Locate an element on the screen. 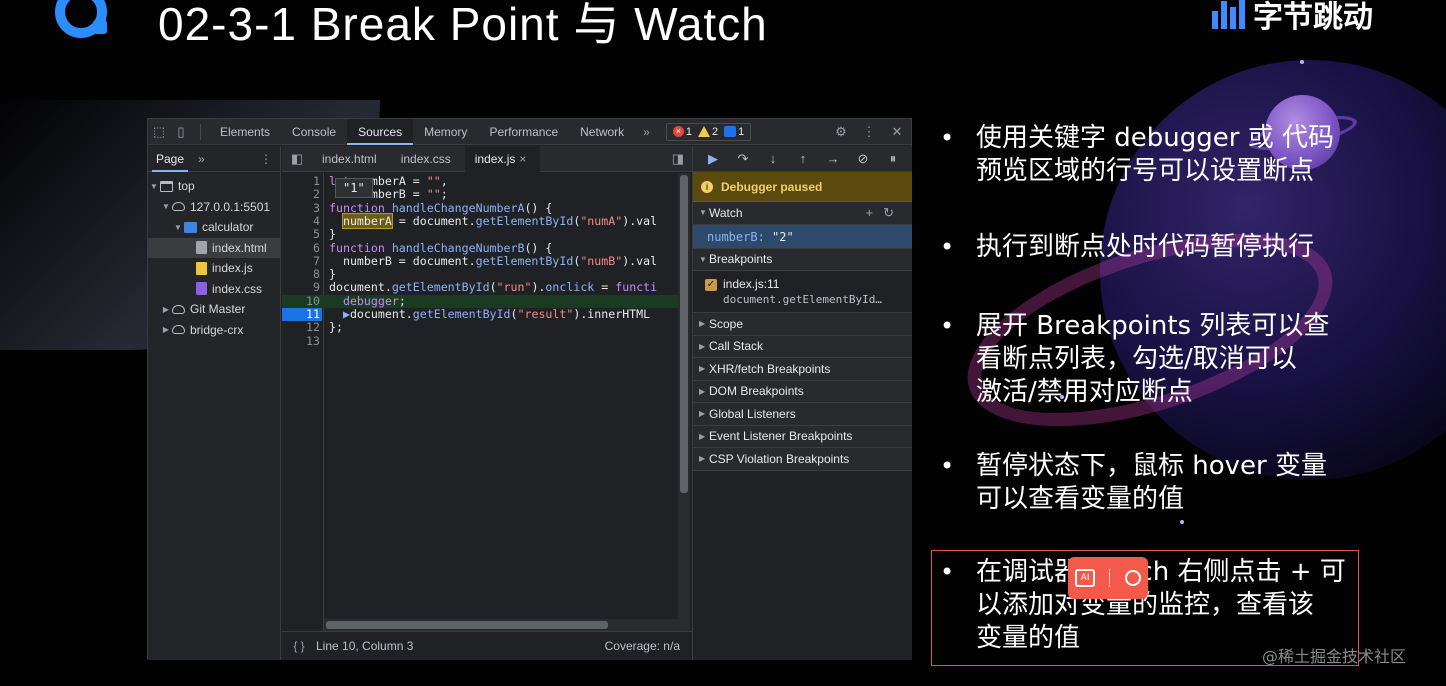 This screenshot has width=1446, height=686. editor-tab-label: index.js is located at coordinates (495, 158).